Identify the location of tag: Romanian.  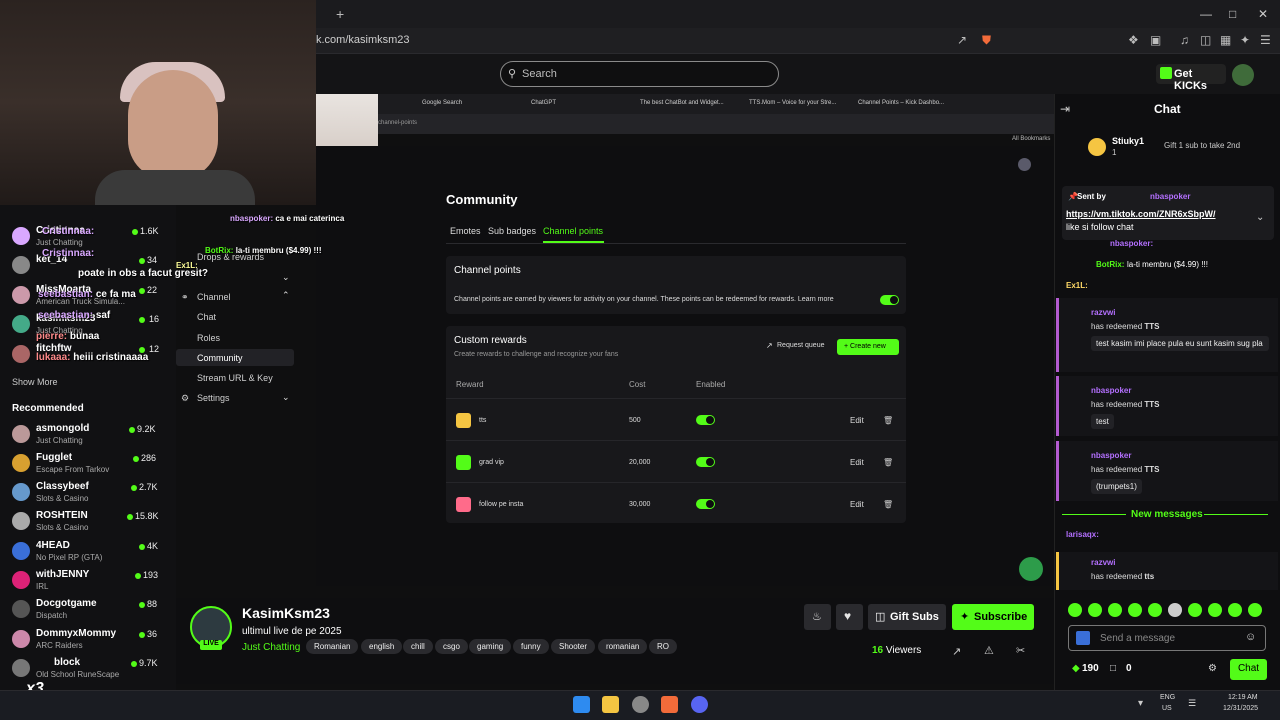
(332, 646).